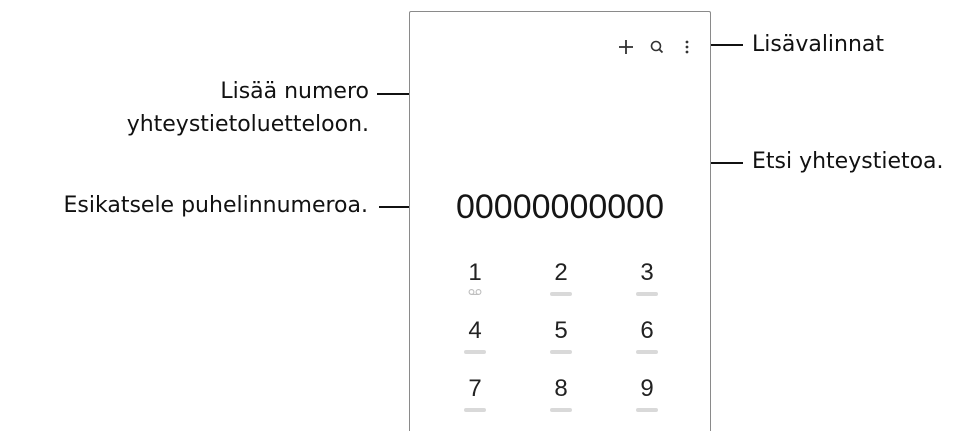  I want to click on dial-key-5: 5, so click(561, 342).